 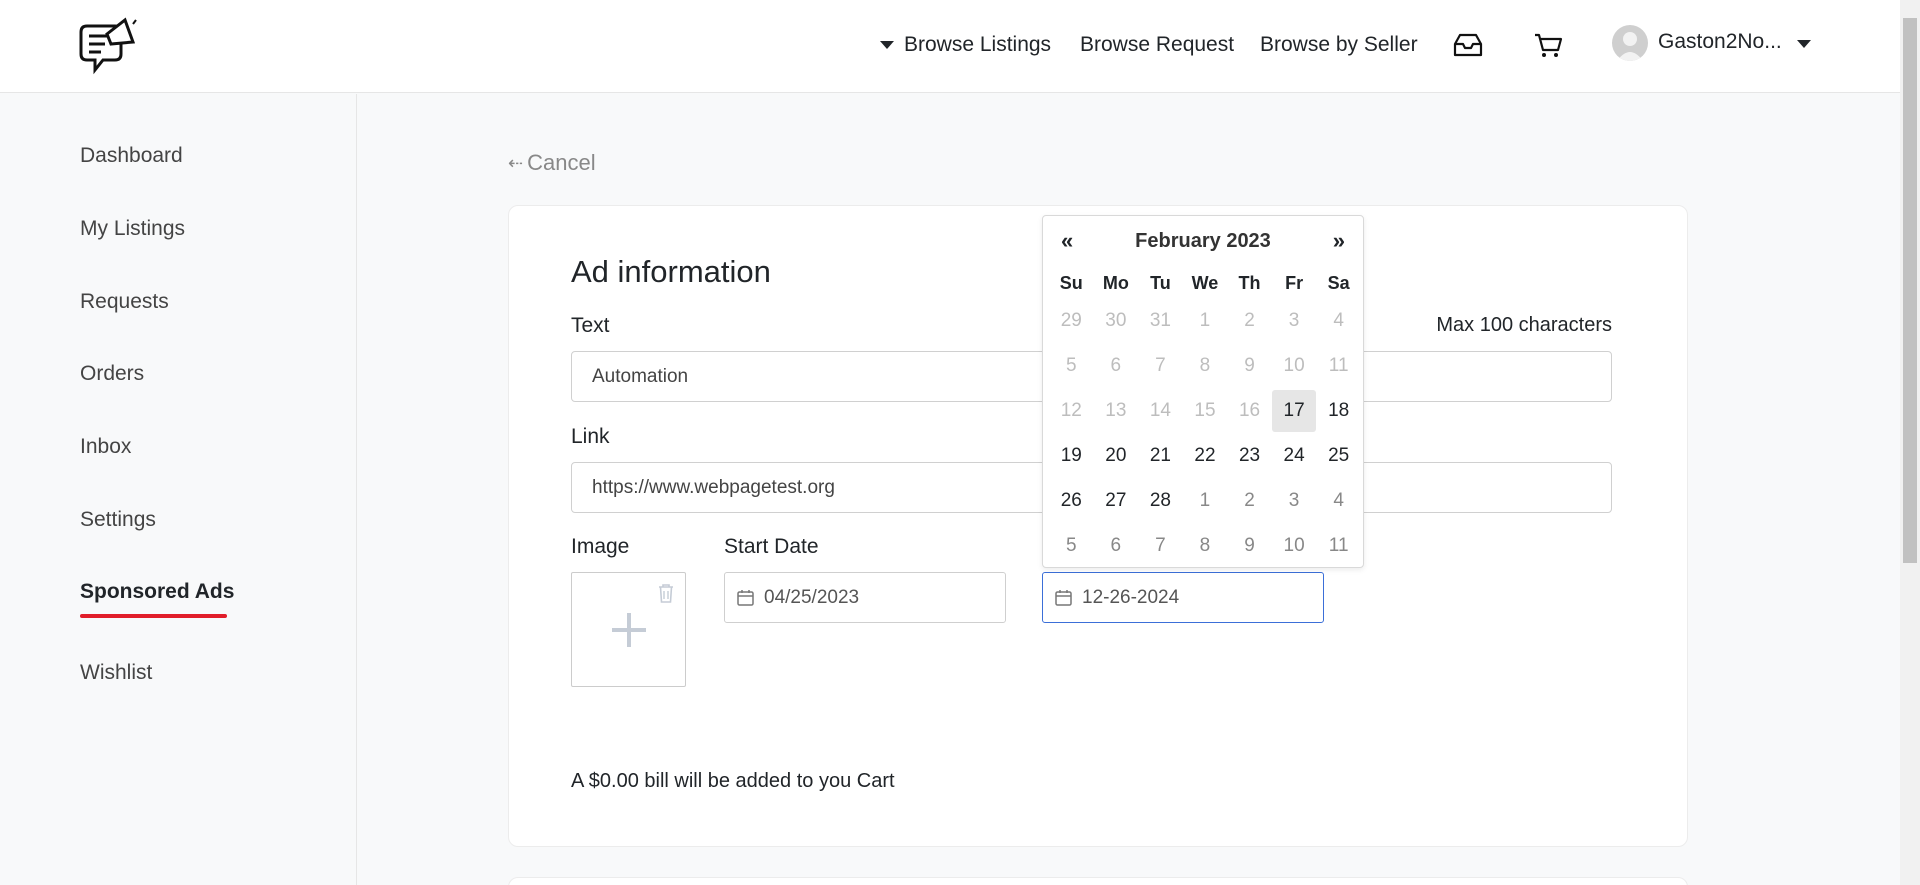 I want to click on calendar-day: 14, so click(x=1160, y=410).